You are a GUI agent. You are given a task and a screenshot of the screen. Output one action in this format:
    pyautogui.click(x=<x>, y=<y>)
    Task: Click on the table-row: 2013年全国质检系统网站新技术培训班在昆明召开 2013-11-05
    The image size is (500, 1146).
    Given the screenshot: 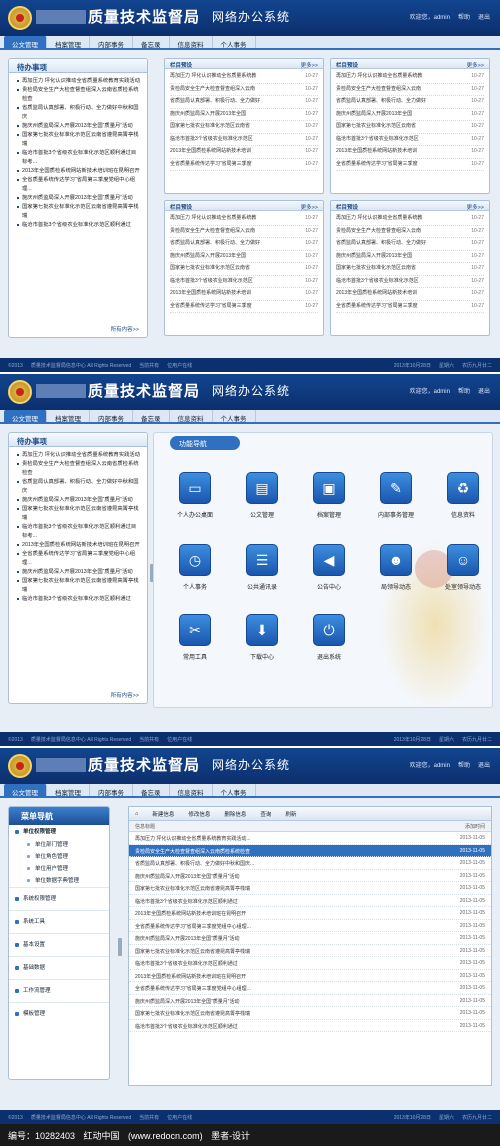 What is the action you would take?
    pyautogui.click(x=310, y=976)
    